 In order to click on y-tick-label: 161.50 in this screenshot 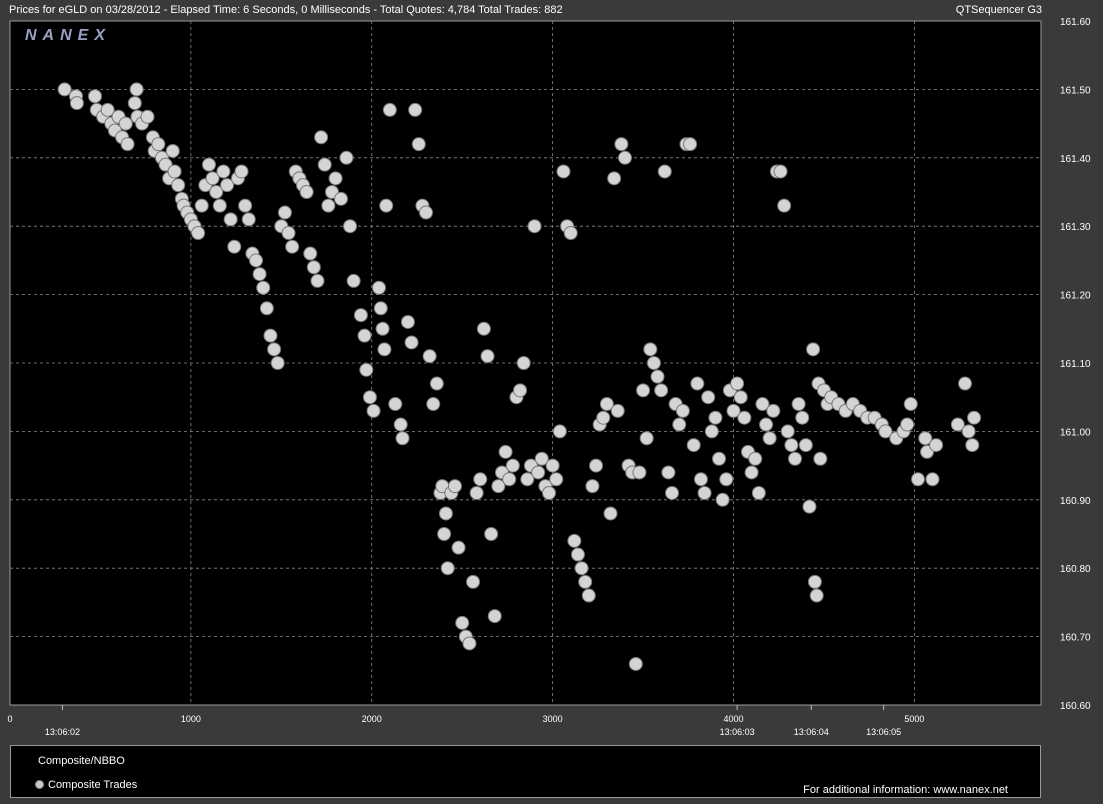, I will do `click(1075, 90)`.